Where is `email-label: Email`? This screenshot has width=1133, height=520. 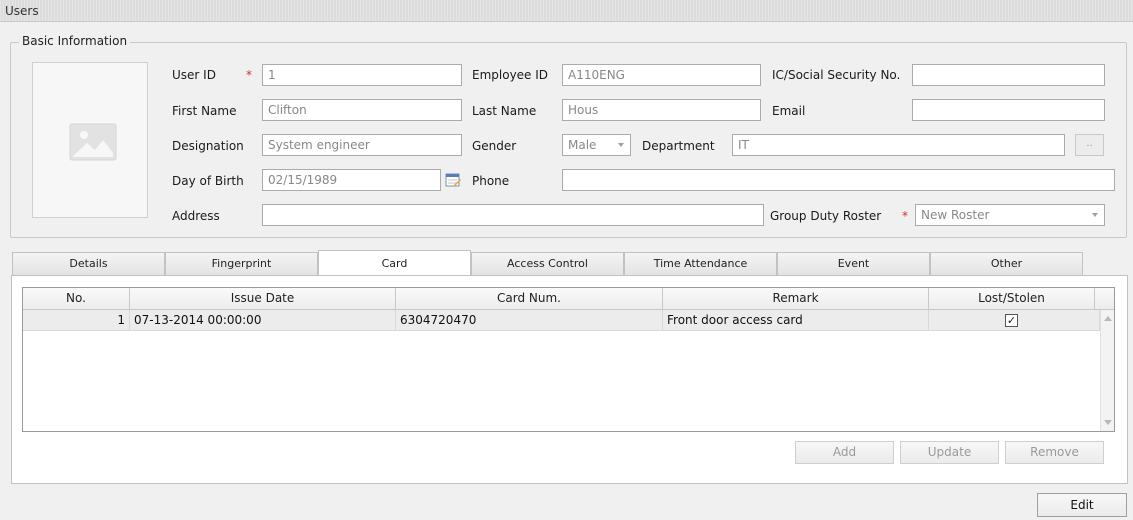 email-label: Email is located at coordinates (789, 111).